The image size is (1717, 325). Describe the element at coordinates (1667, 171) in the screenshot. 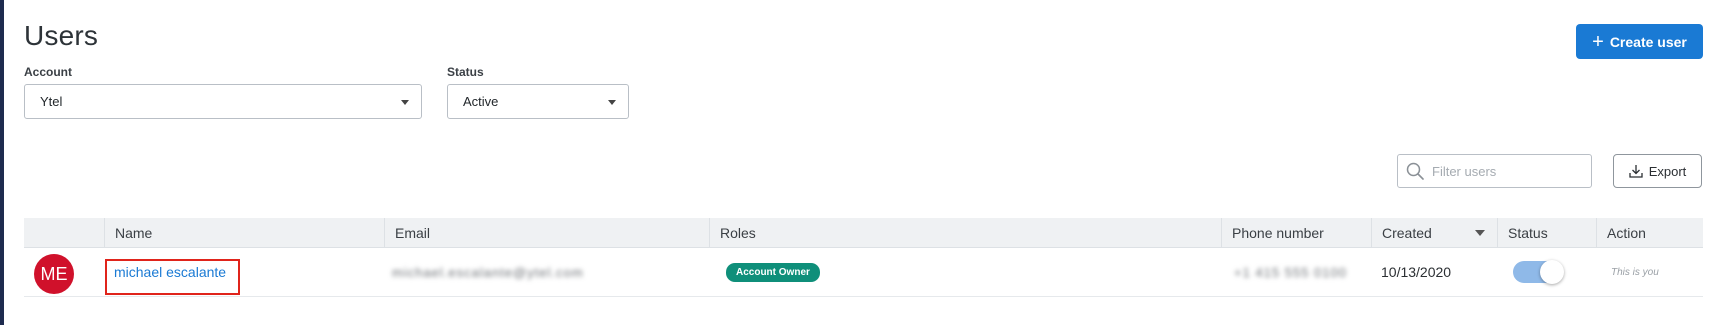

I see `export-label: Export` at that location.